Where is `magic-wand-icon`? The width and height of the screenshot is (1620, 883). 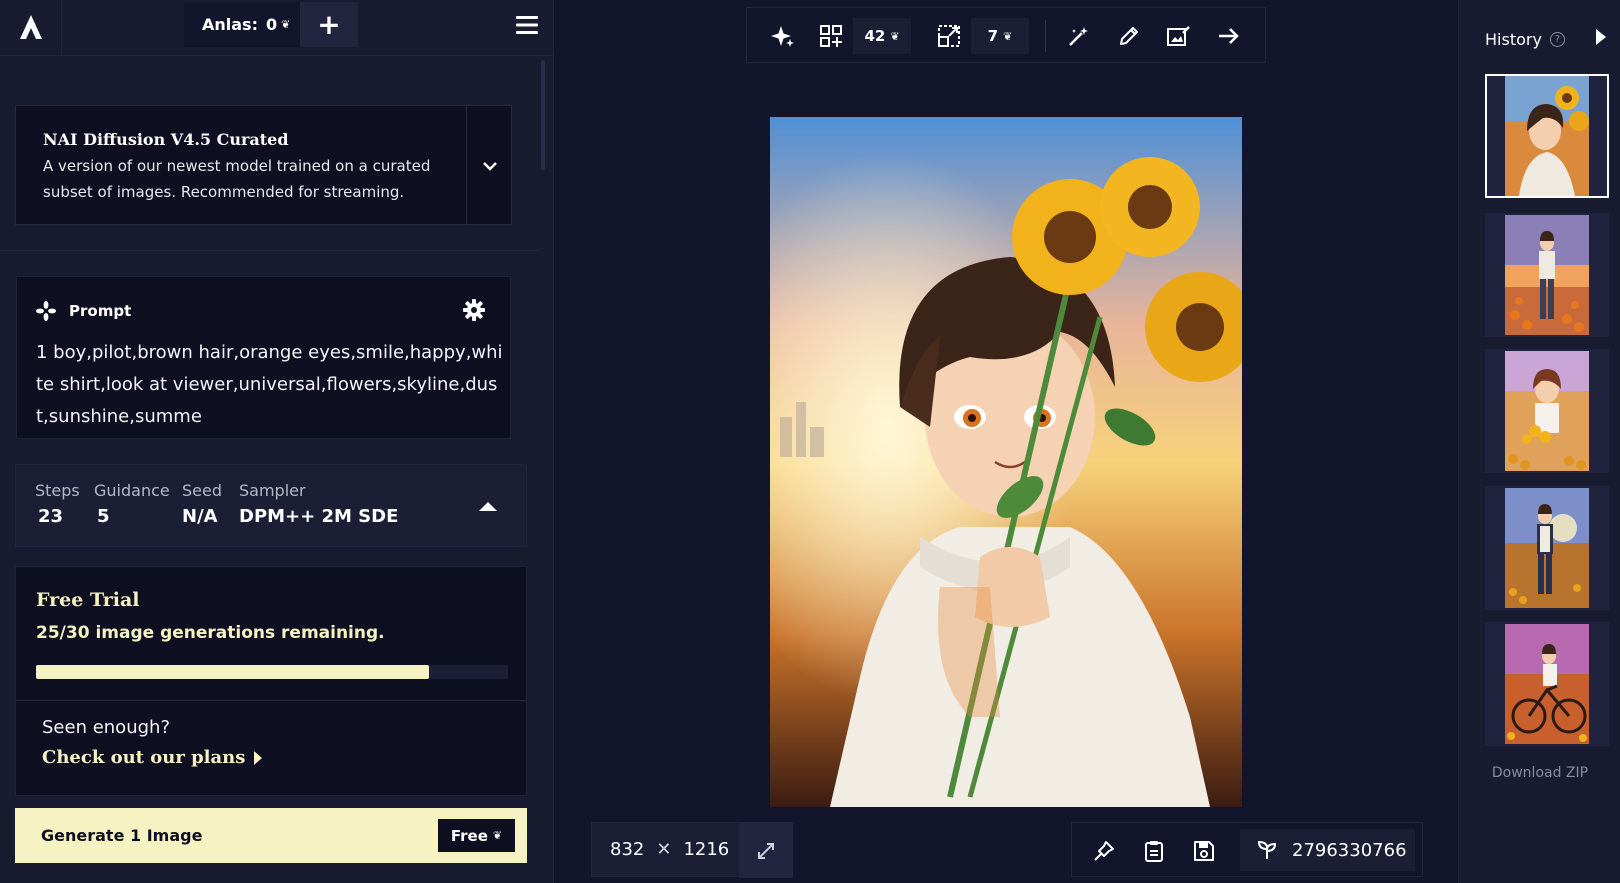
magic-wand-icon is located at coordinates (1078, 36).